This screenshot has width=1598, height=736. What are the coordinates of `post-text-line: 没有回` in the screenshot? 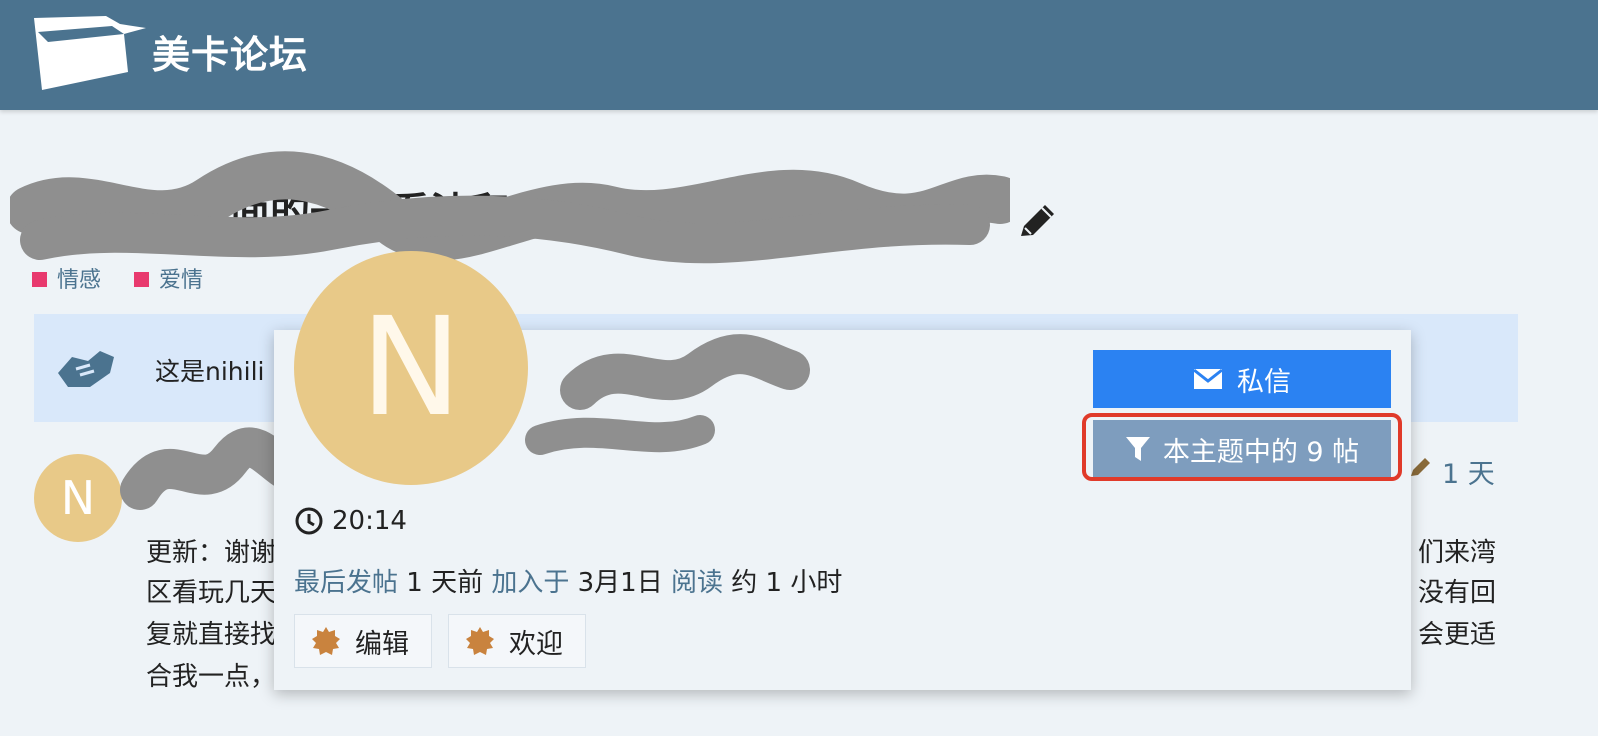 It's located at (1457, 593).